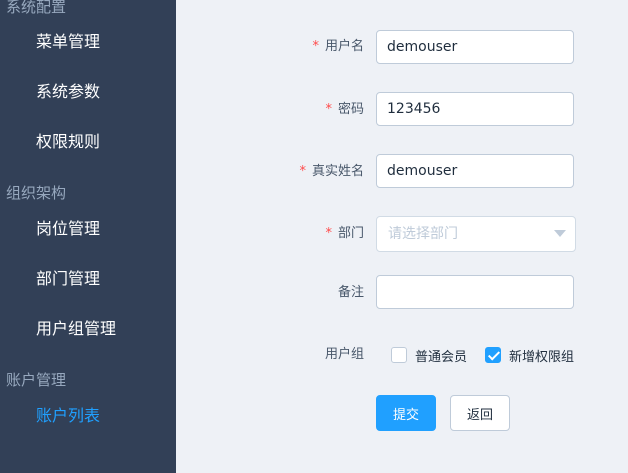 The height and width of the screenshot is (473, 628). What do you see at coordinates (331, 171) in the screenshot?
I see `realname-label: * 真实姓名` at bounding box center [331, 171].